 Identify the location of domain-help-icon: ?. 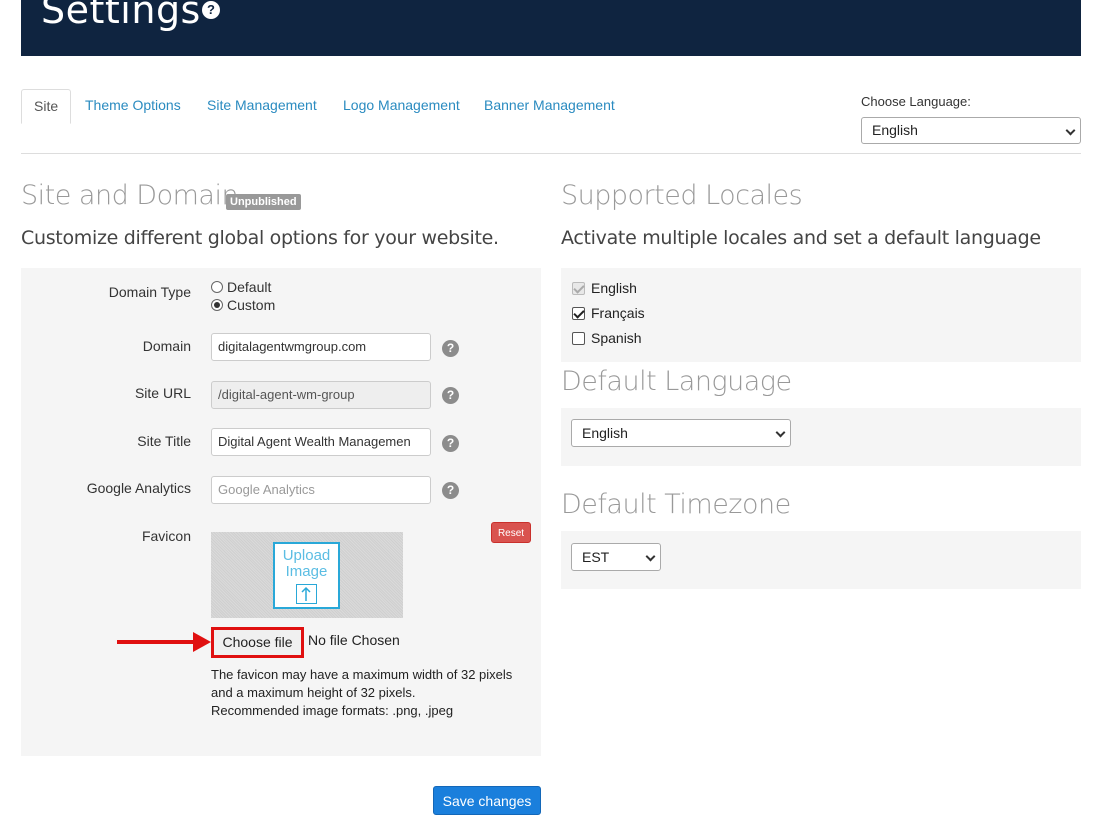
(450, 348).